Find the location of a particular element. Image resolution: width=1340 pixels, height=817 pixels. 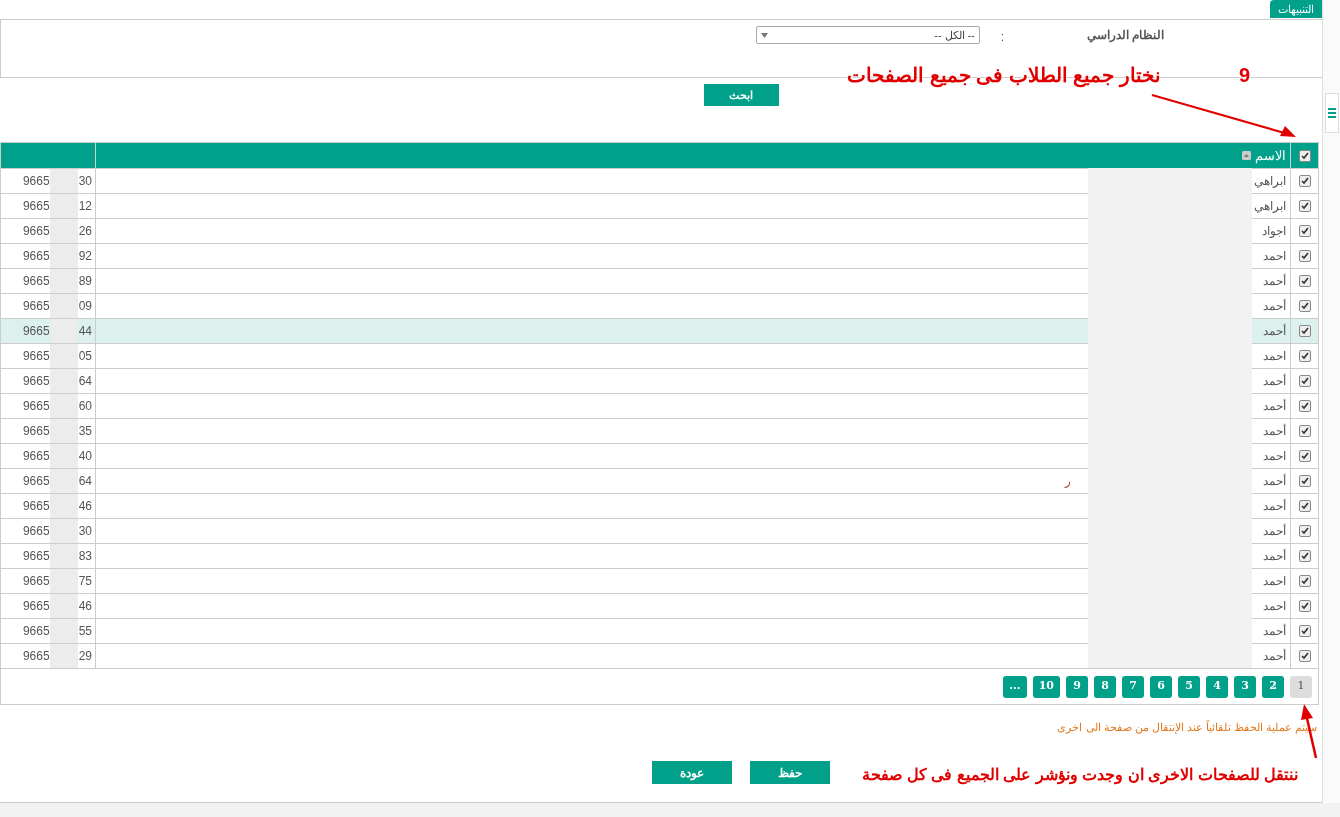

name-fragment: ر is located at coordinates (1068, 481).